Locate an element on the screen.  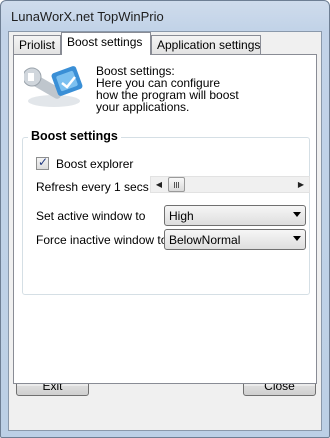
slider-thumb is located at coordinates (176, 184).